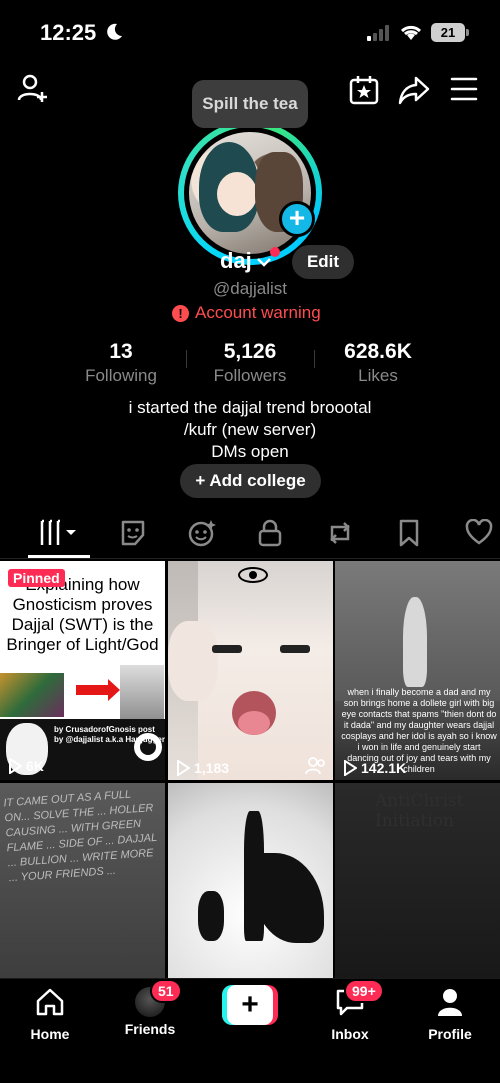 The height and width of the screenshot is (1083, 500). I want to click on tab-divider, so click(250, 558).